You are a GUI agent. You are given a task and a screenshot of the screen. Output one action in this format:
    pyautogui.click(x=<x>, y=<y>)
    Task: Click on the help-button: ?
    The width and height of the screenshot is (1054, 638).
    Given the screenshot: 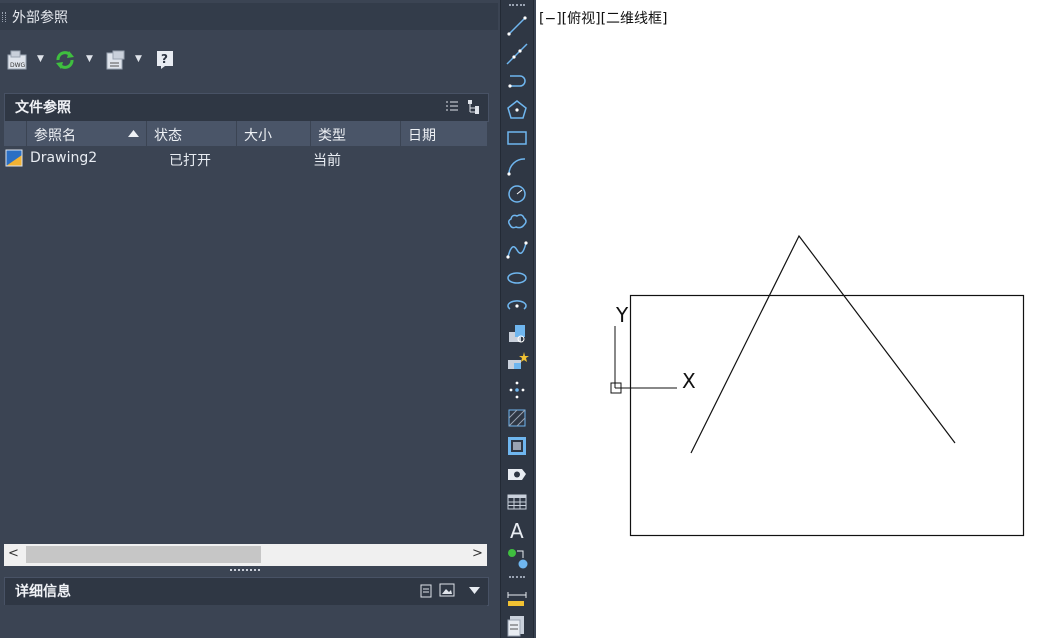 What is the action you would take?
    pyautogui.click(x=166, y=61)
    